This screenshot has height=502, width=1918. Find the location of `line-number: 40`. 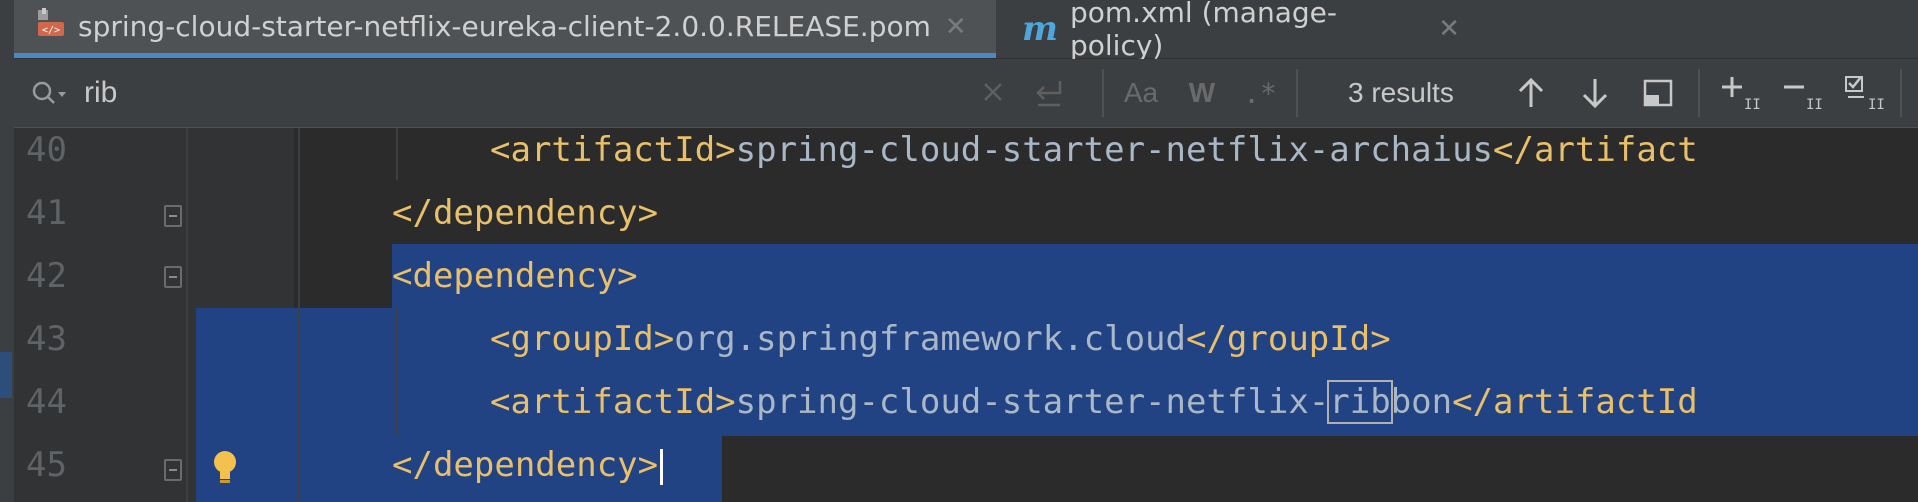

line-number: 40 is located at coordinates (46, 150).